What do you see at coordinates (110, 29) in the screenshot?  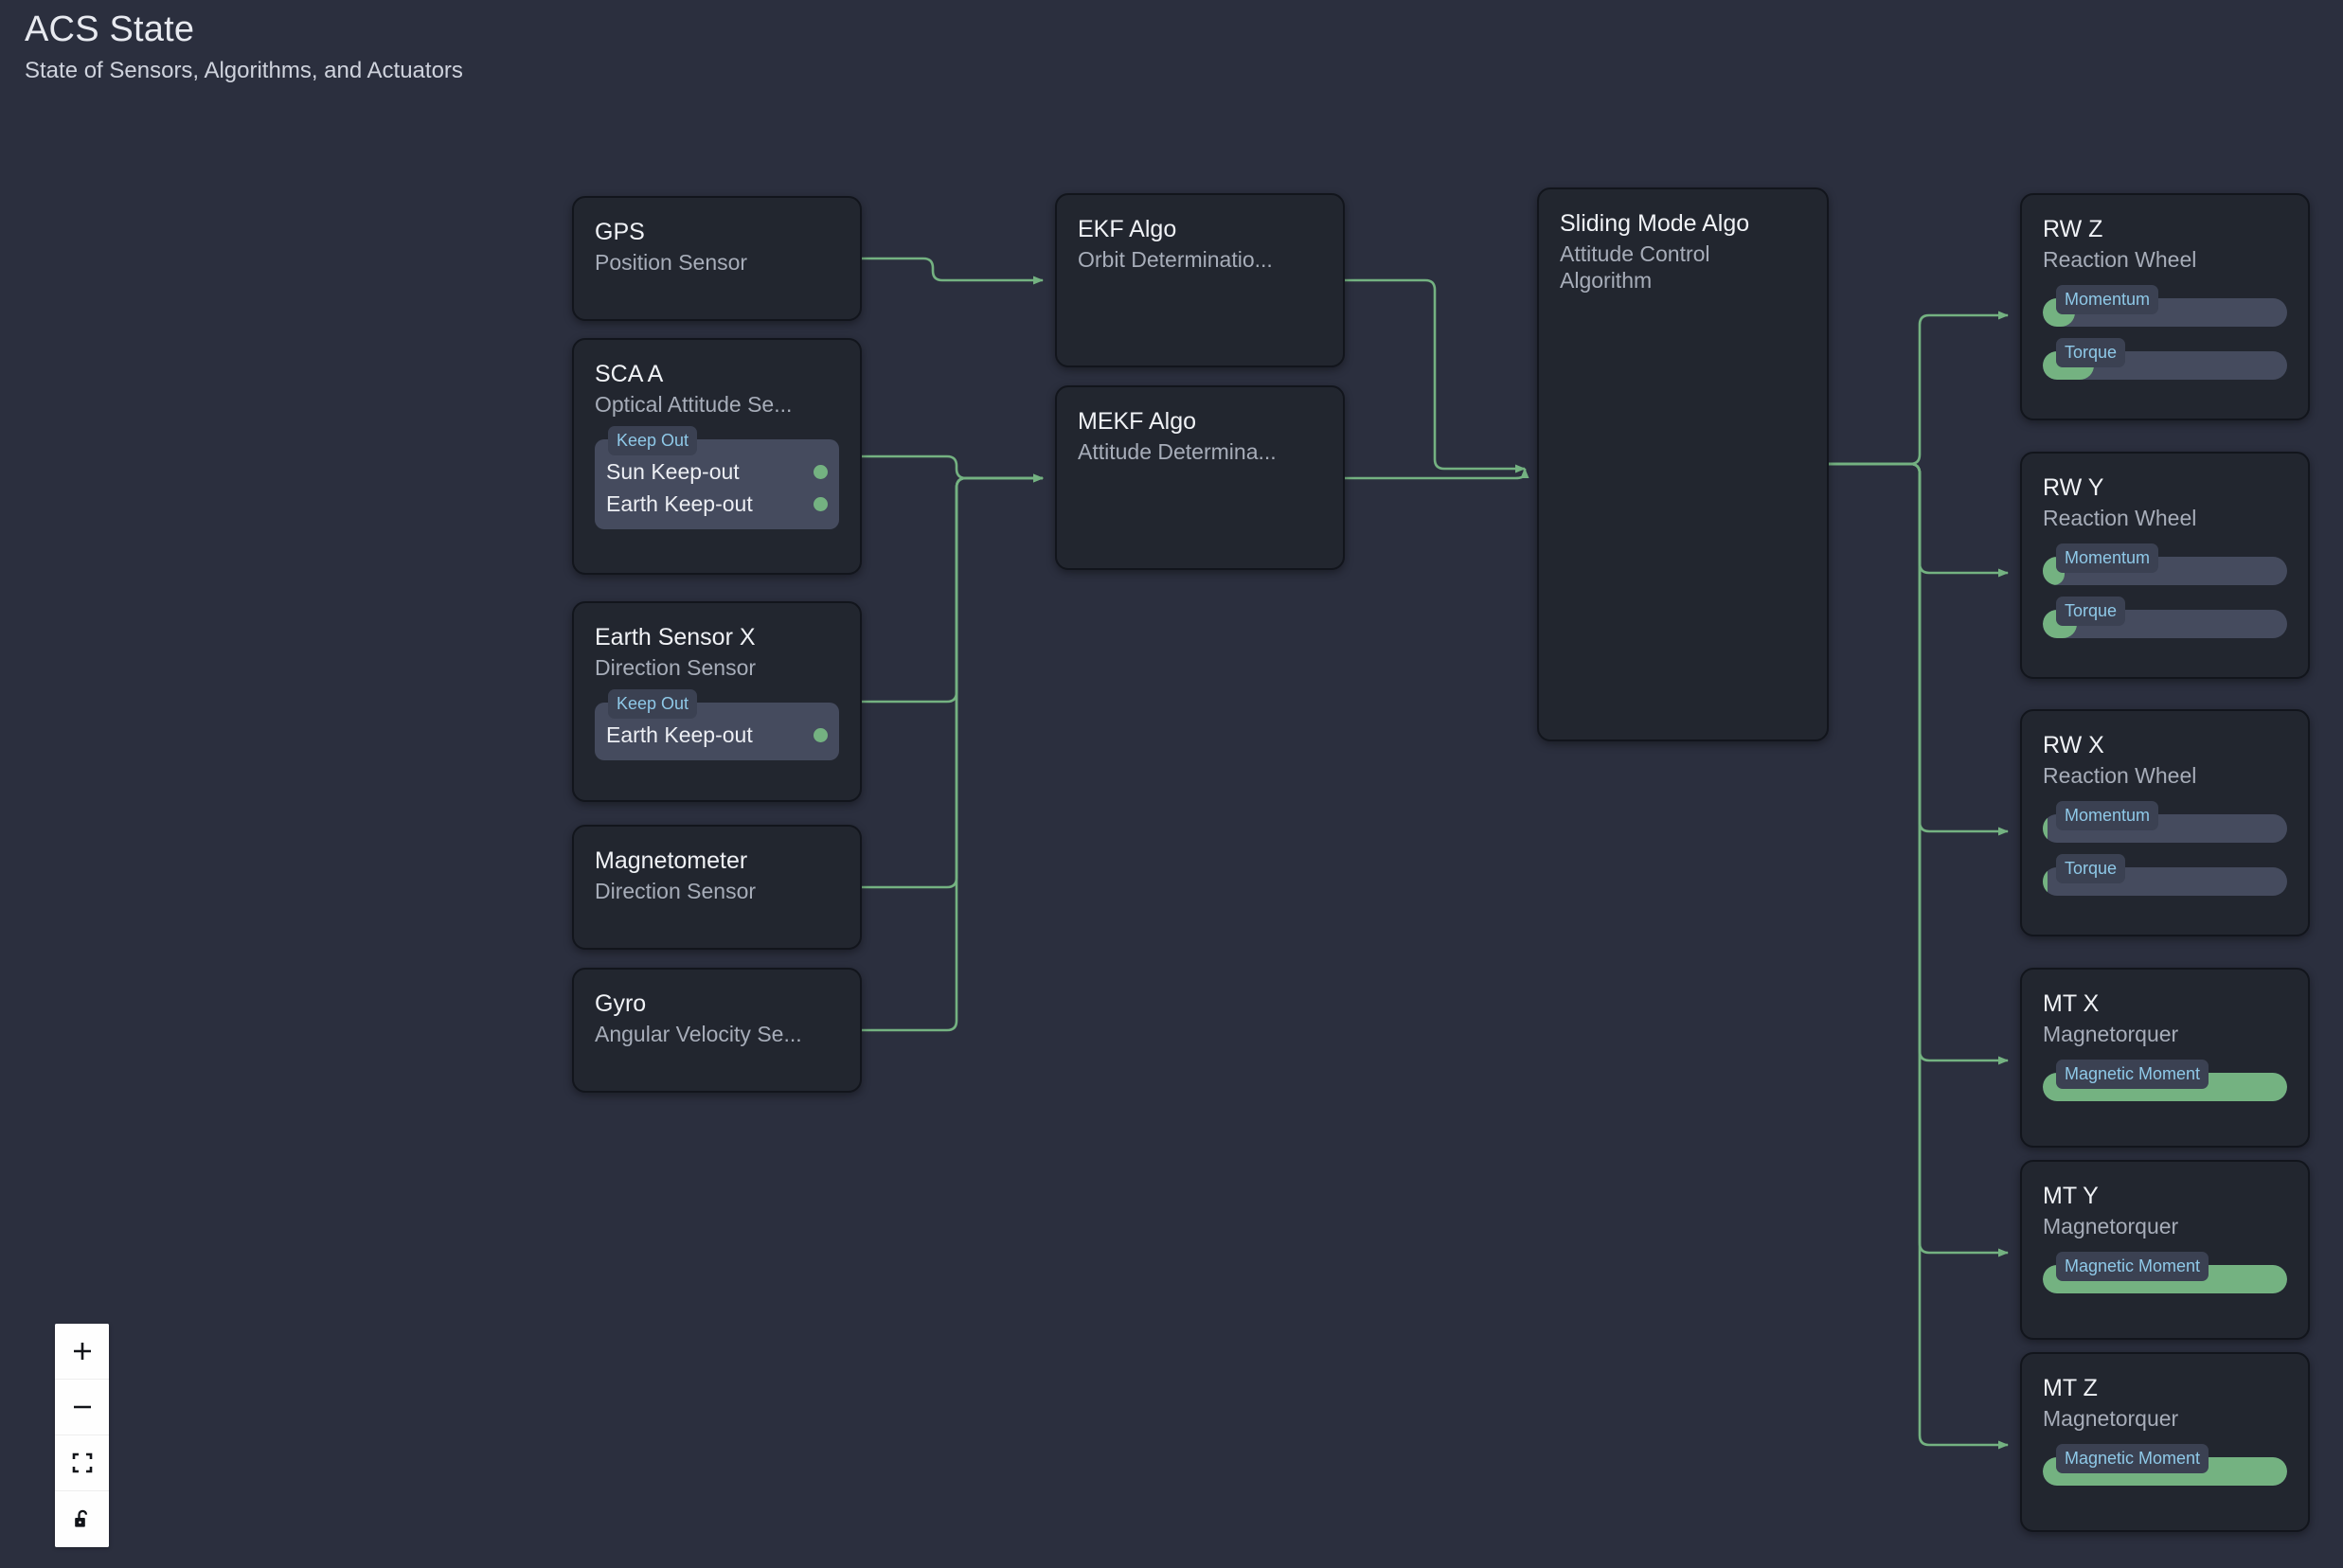 I see `page-title: ACS State` at bounding box center [110, 29].